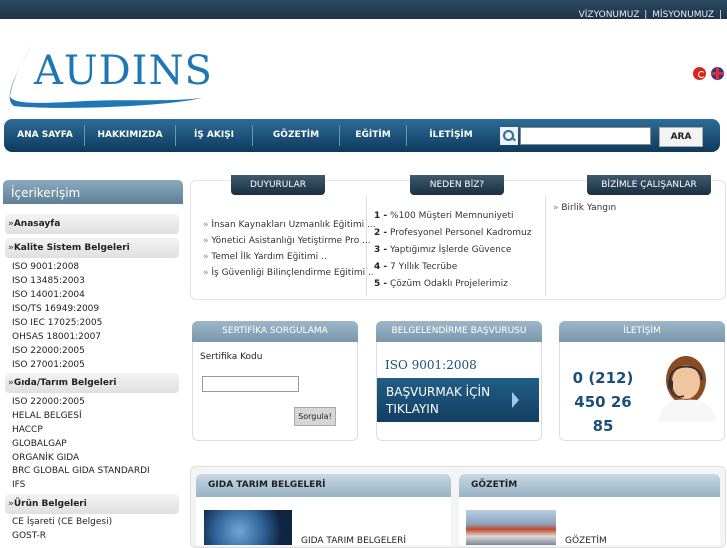 The height and width of the screenshot is (548, 727). Describe the element at coordinates (62, 522) in the screenshot. I see `sidebar-link: CE İşareti (CE Belgesi)` at that location.